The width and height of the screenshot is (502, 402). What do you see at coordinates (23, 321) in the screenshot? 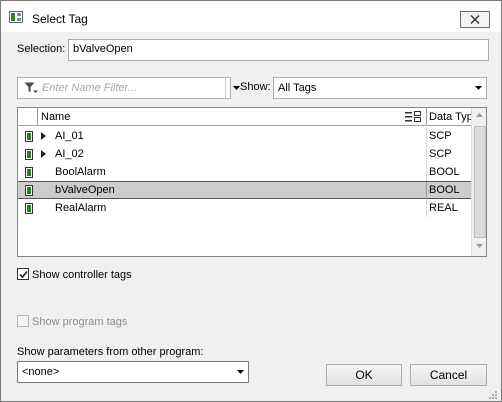
I see `show-program-tags-checkbox` at bounding box center [23, 321].